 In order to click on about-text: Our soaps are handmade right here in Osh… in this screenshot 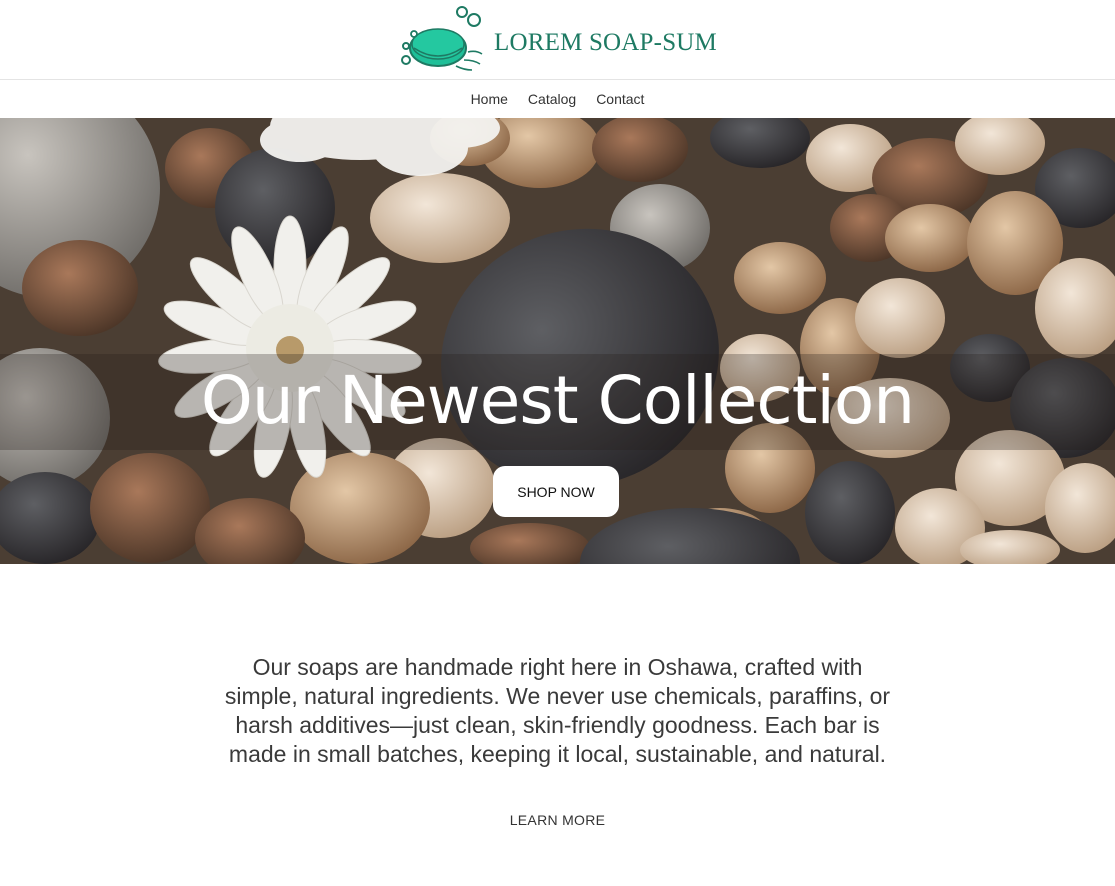, I will do `click(557, 710)`.